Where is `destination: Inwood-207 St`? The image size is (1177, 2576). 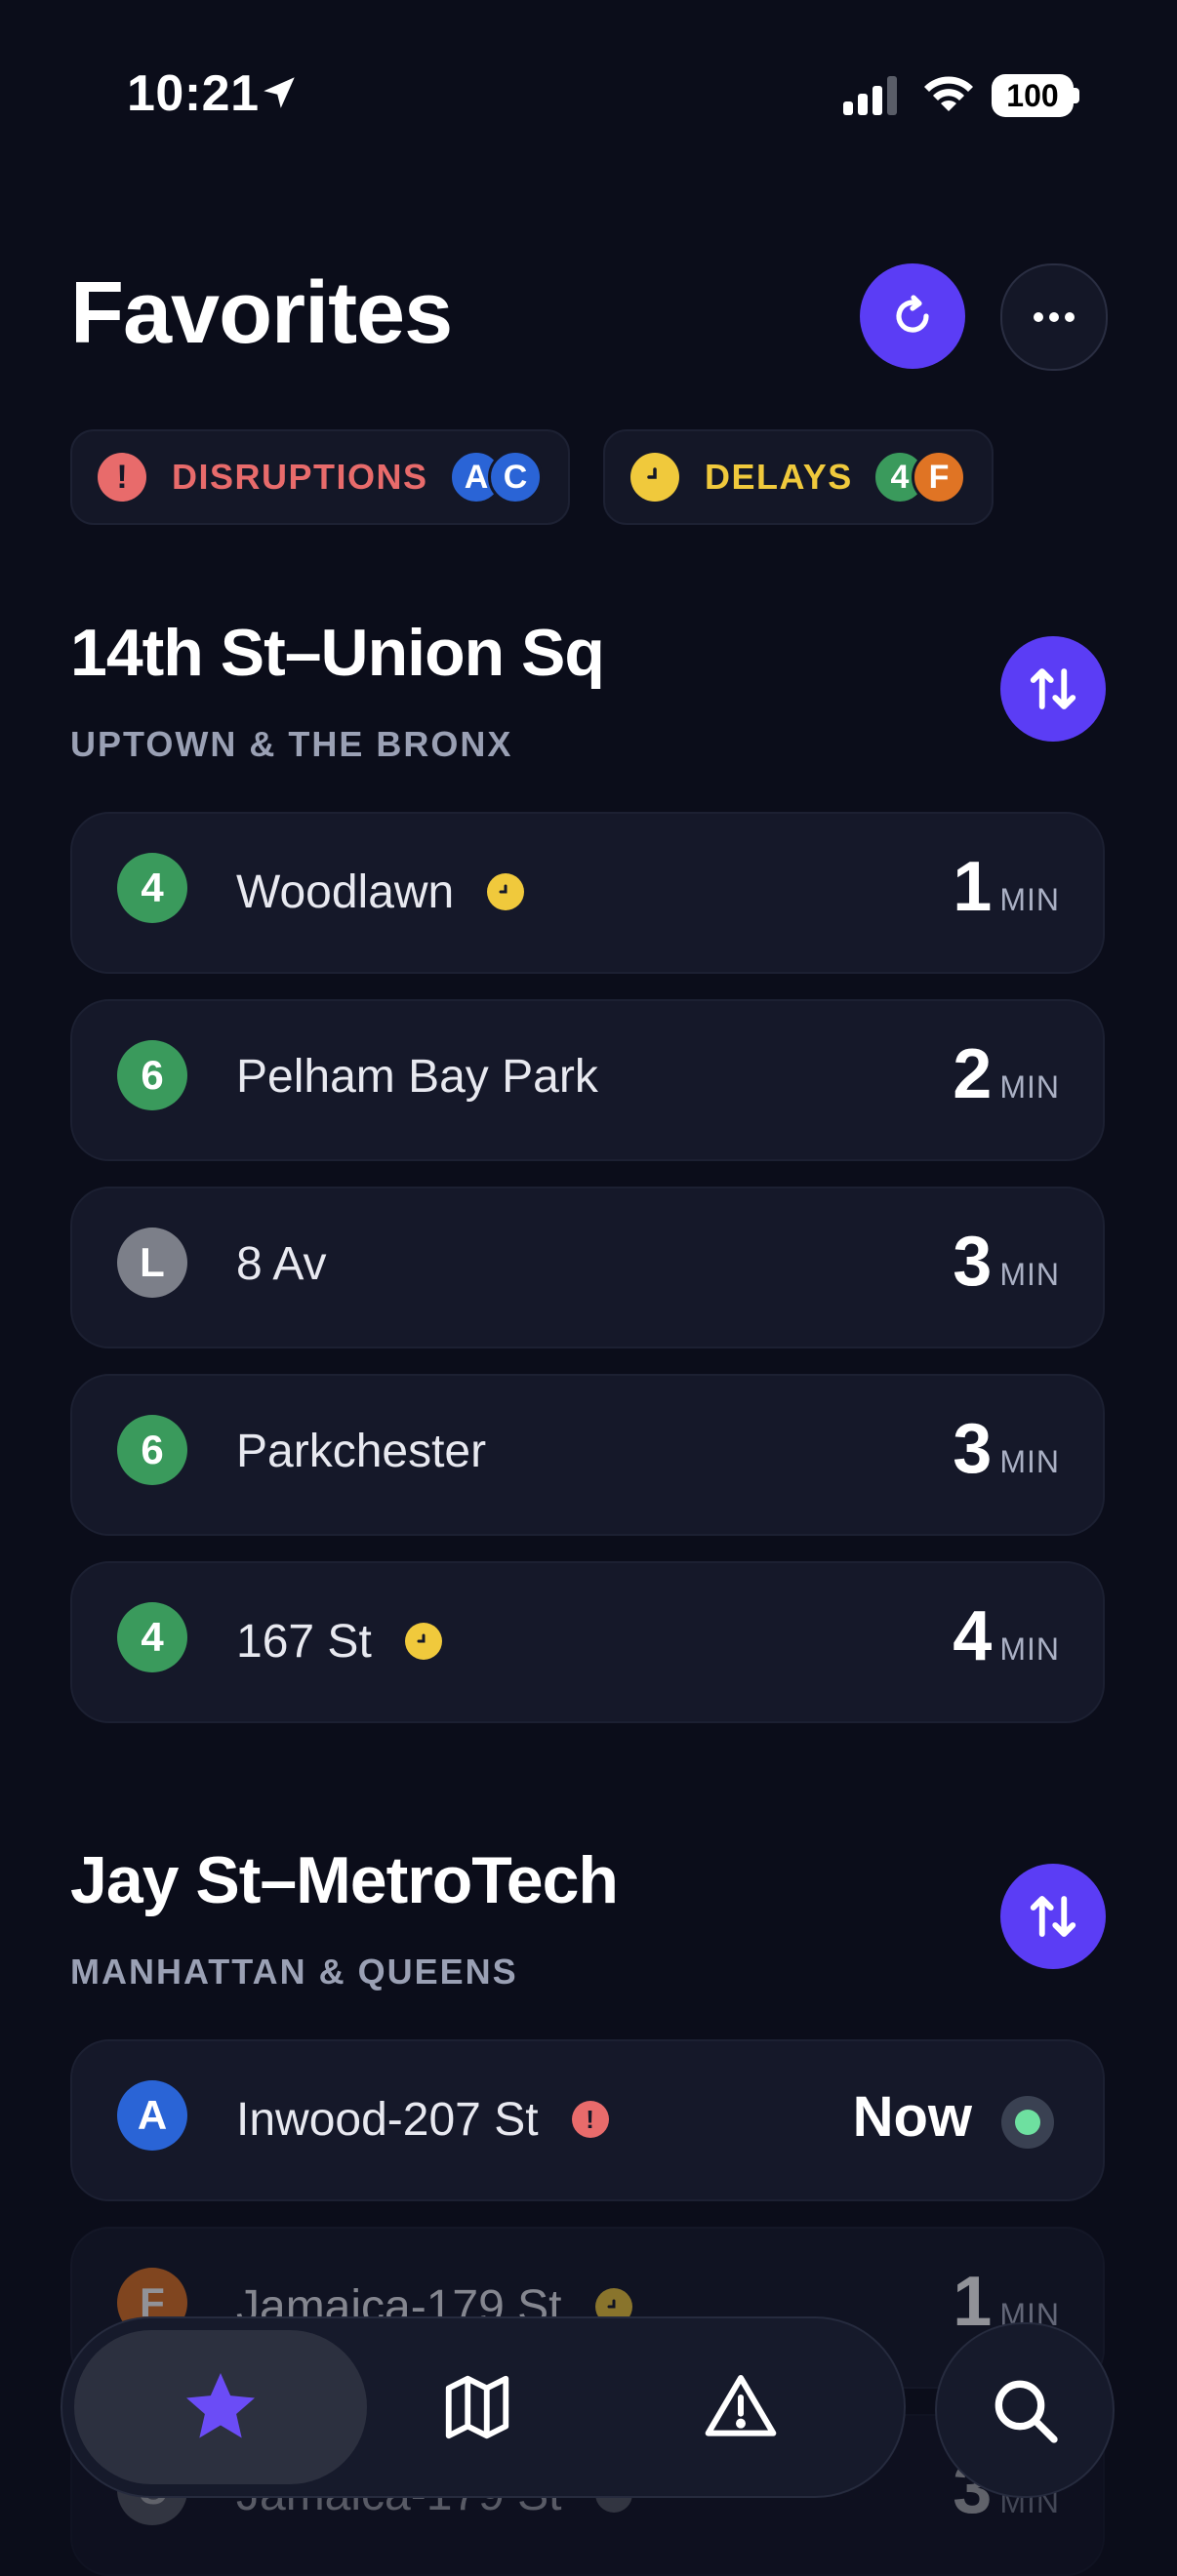
destination: Inwood-207 St is located at coordinates (387, 2119).